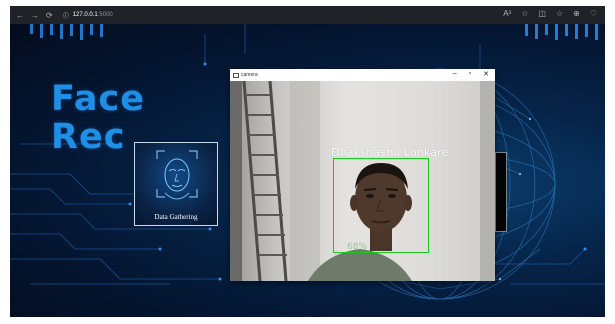 The height and width of the screenshot is (324, 615). Describe the element at coordinates (542, 13) in the screenshot. I see `split-screen-icon: ◫` at that location.